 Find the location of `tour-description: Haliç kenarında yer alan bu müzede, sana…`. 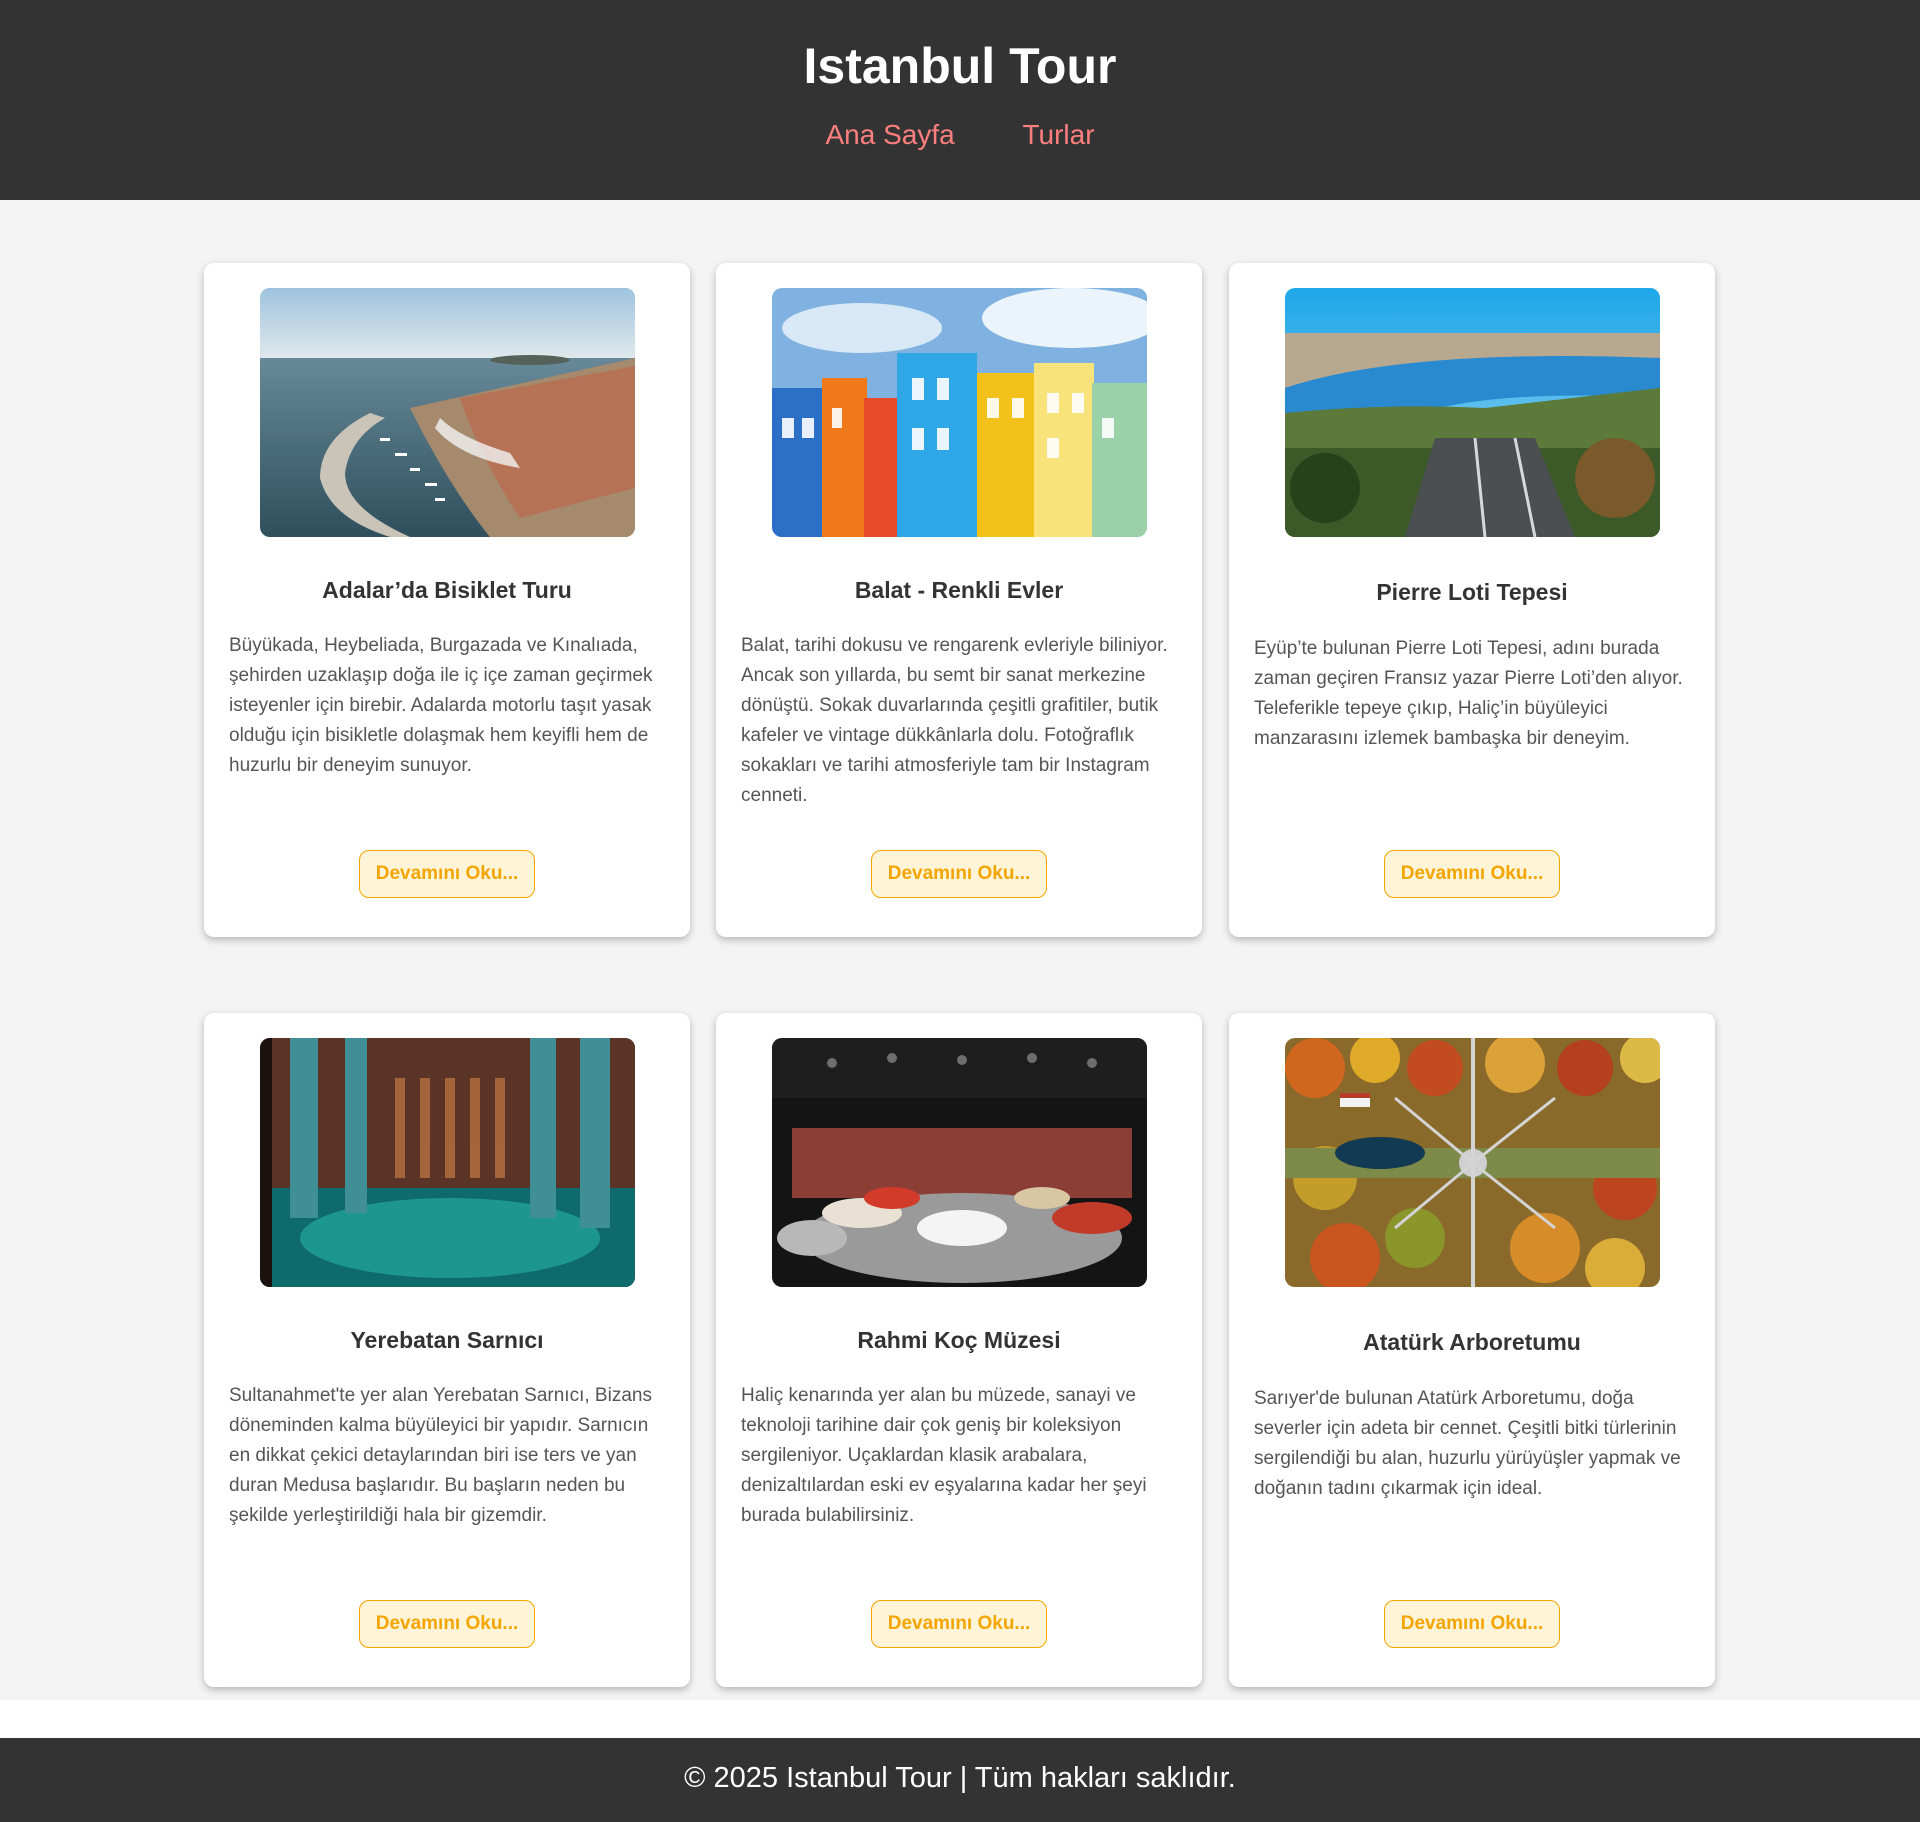

tour-description: Haliç kenarında yer alan bu müzede, sana… is located at coordinates (944, 1455).